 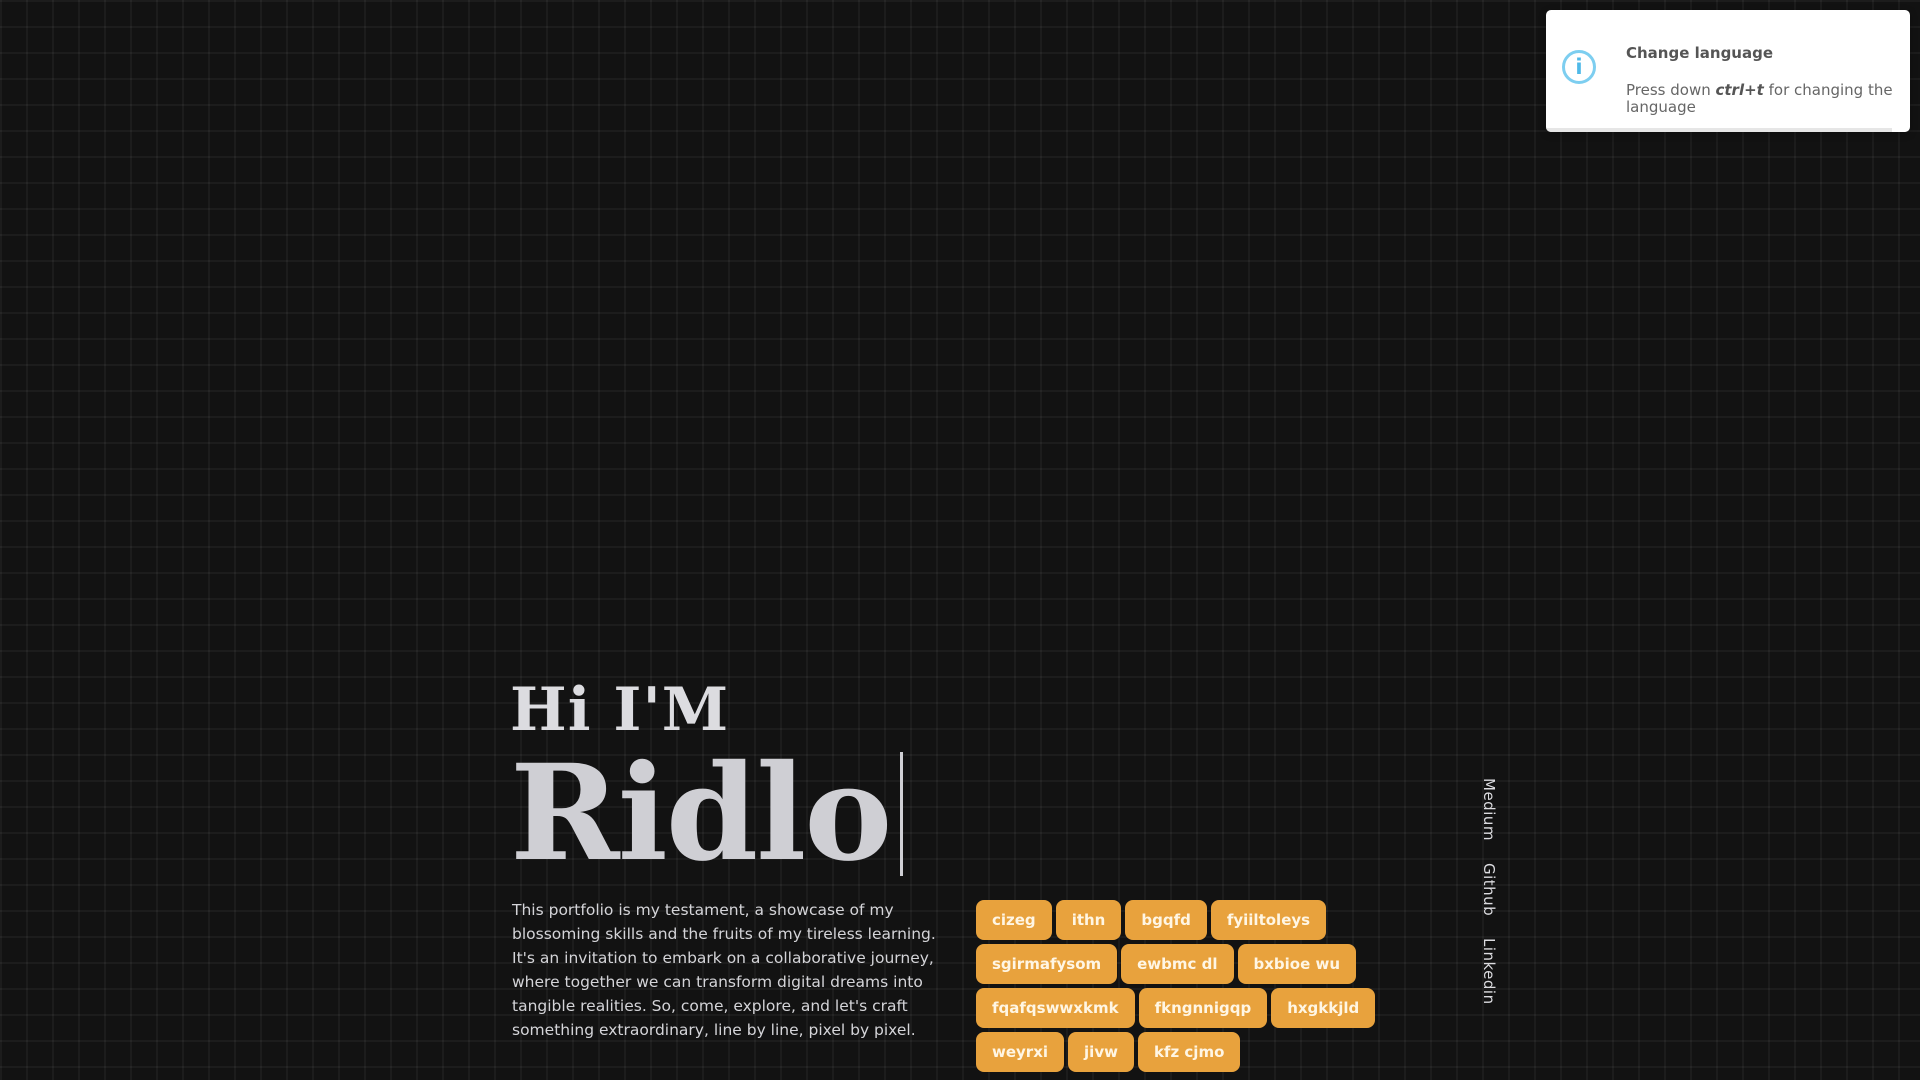 I want to click on medium-link: Medium, so click(x=1489, y=809).